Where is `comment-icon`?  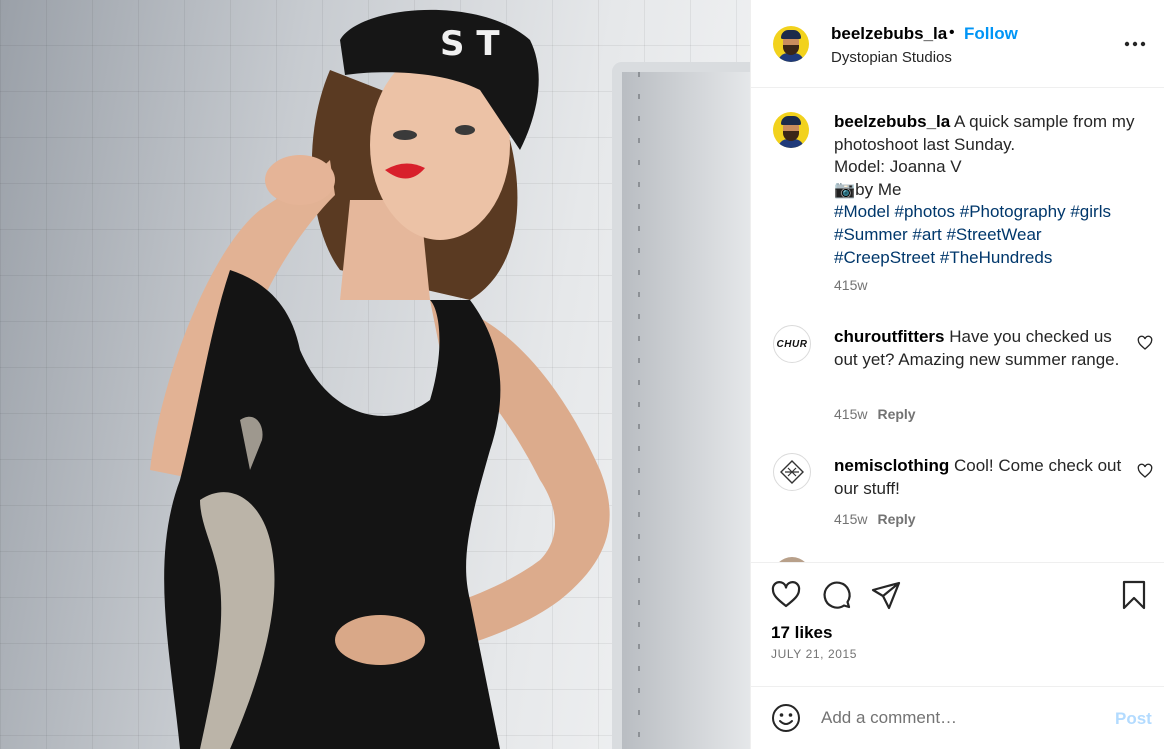
comment-icon is located at coordinates (837, 595).